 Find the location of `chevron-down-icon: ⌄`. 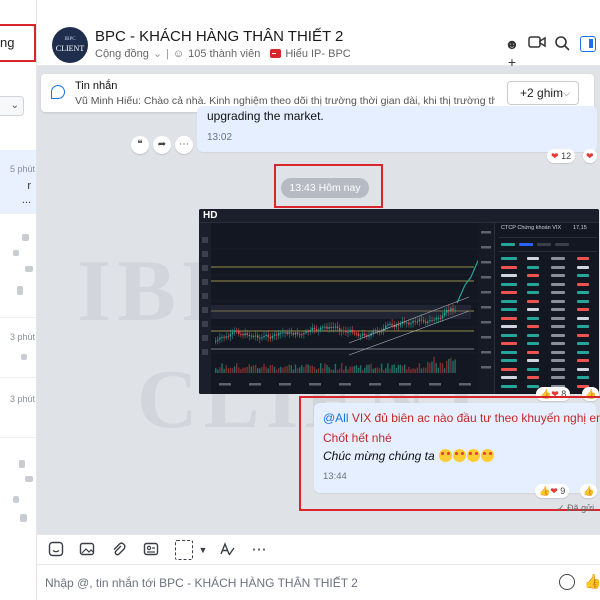

chevron-down-icon: ⌄ is located at coordinates (157, 53).